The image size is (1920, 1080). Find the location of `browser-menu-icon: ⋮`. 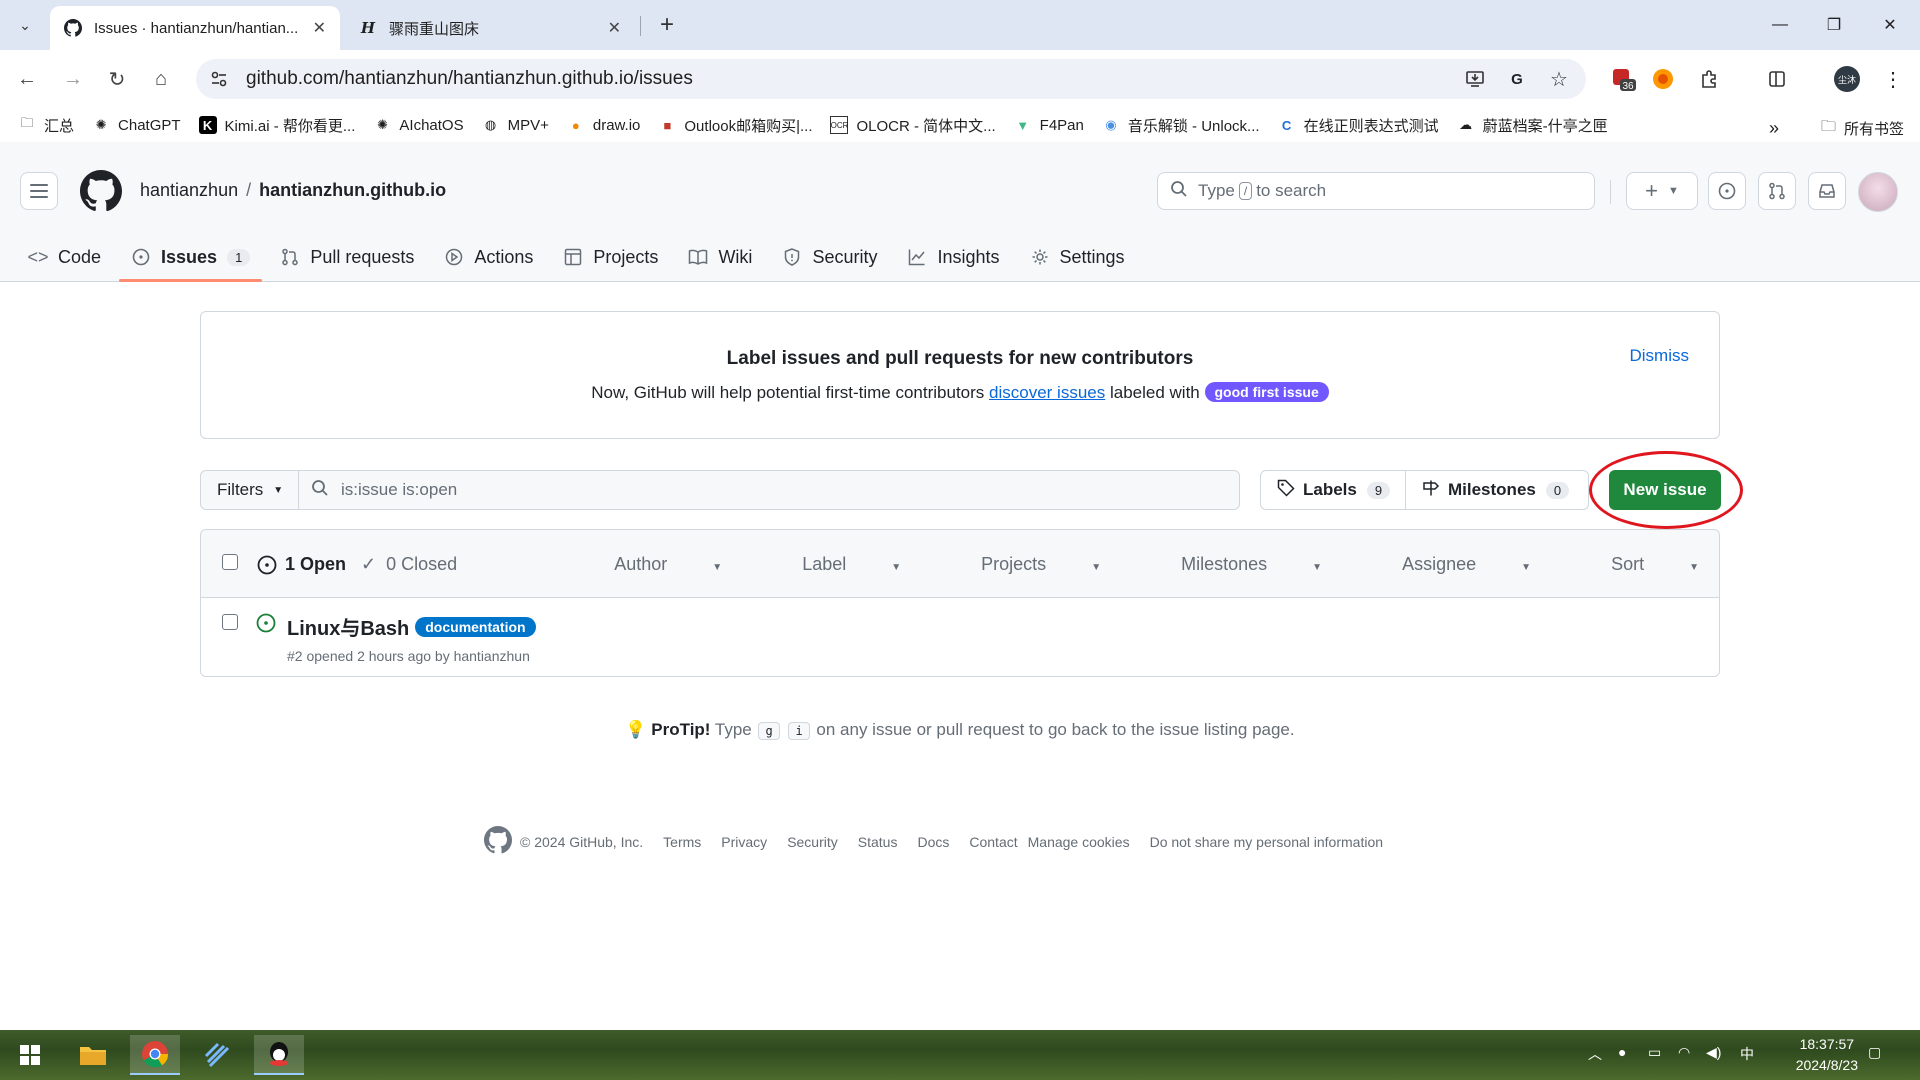

browser-menu-icon: ⋮ is located at coordinates (1893, 79).